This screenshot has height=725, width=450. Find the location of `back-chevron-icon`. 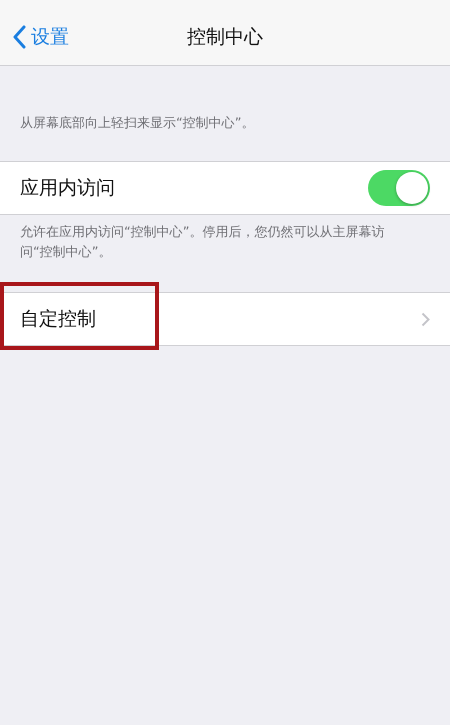

back-chevron-icon is located at coordinates (19, 36).